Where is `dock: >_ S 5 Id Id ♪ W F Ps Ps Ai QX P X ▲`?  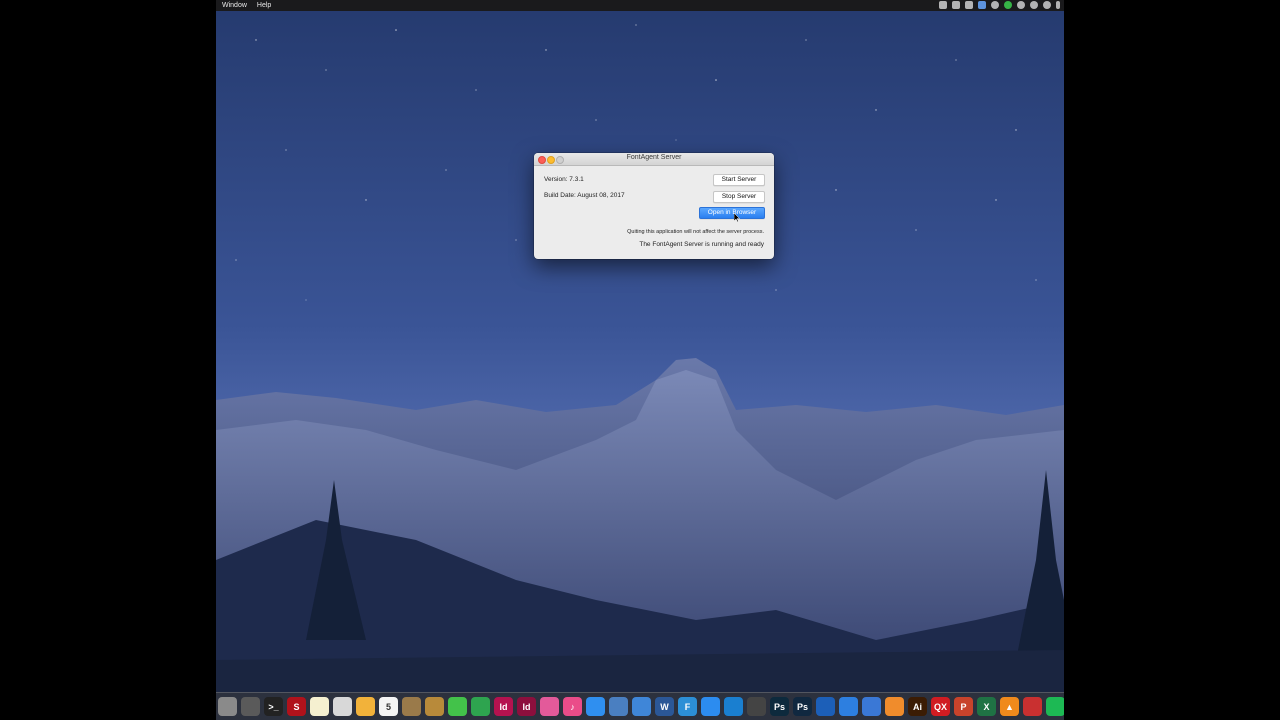 dock: >_ S 5 Id Id ♪ W F Ps Ps Ai QX P X ▲ is located at coordinates (640, 706).